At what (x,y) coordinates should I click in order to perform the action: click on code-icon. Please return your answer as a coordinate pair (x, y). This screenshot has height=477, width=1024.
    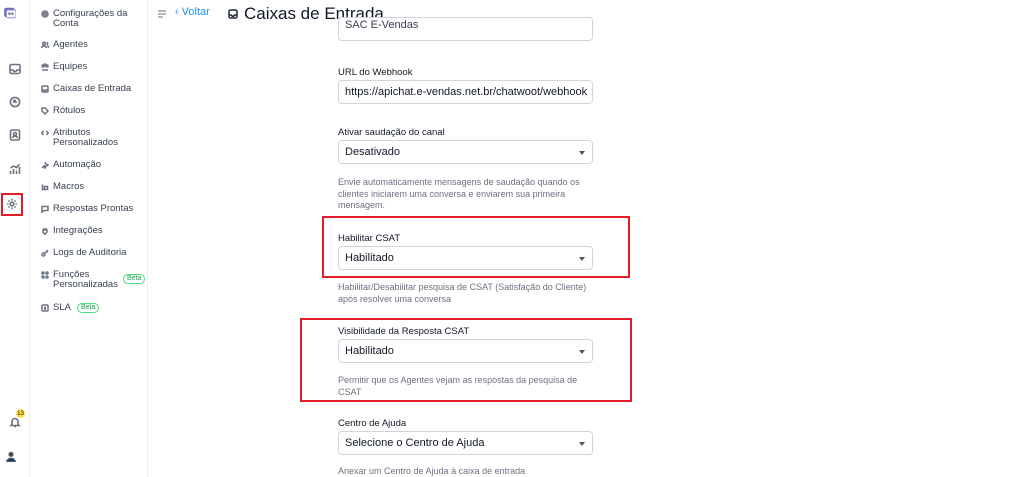
    Looking at the image, I should click on (45, 133).